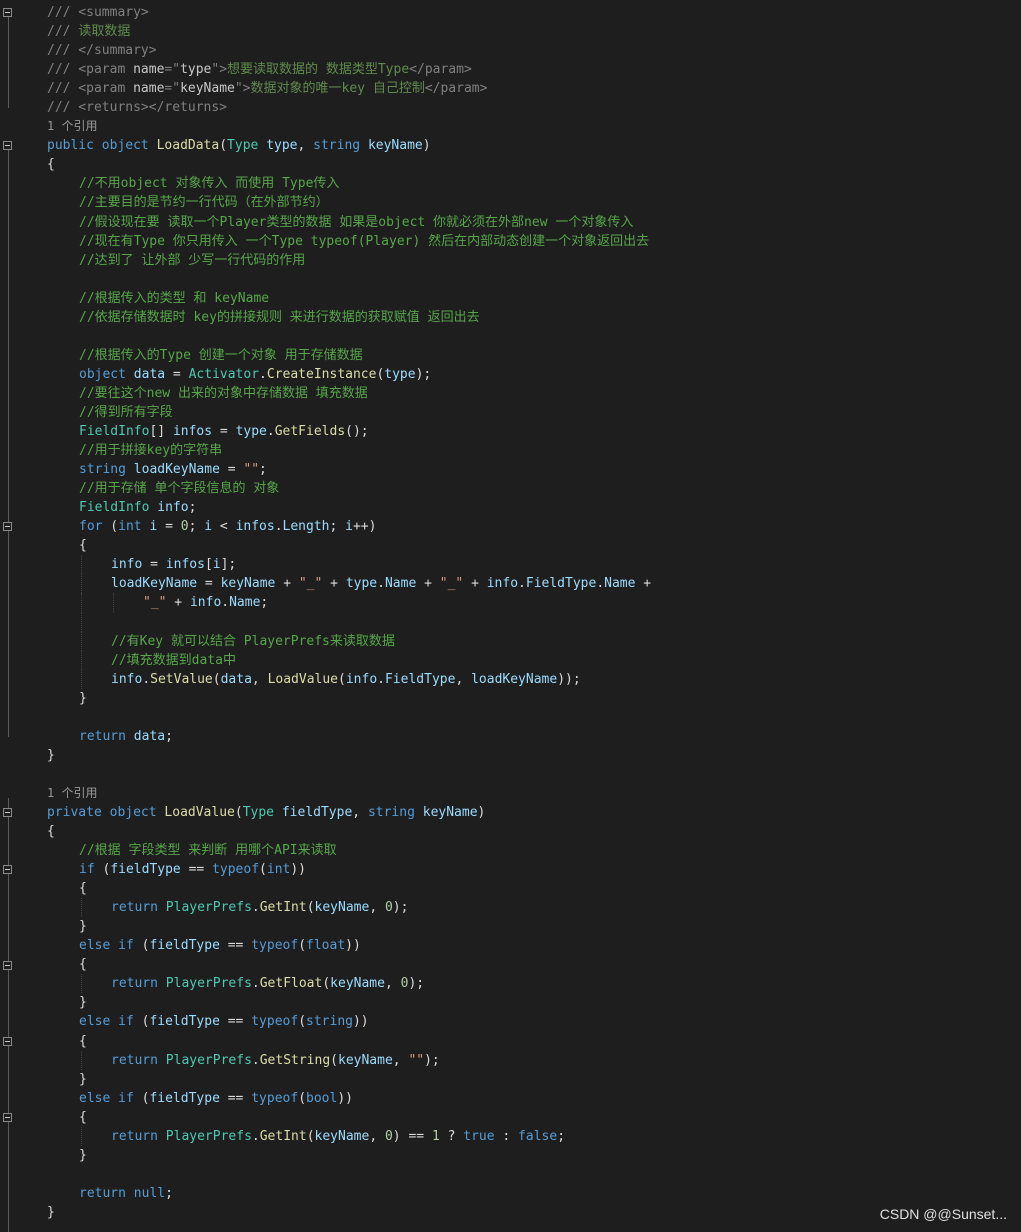 The width and height of the screenshot is (1021, 1232). Describe the element at coordinates (223, 393) in the screenshot. I see `code-token: //要往这个new 出来的对象中存储数据 填充数据` at that location.